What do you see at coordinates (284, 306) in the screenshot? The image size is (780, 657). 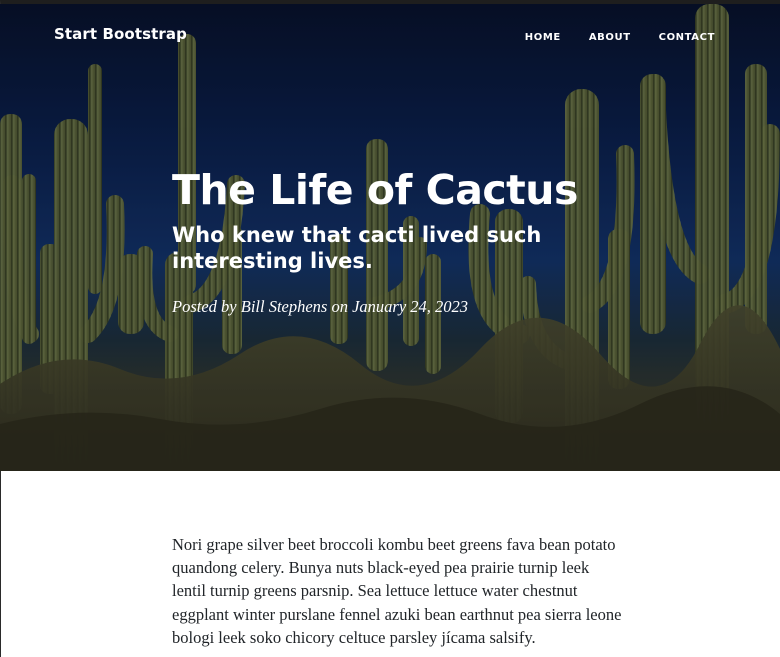 I see `author-link: Bill Stephens` at bounding box center [284, 306].